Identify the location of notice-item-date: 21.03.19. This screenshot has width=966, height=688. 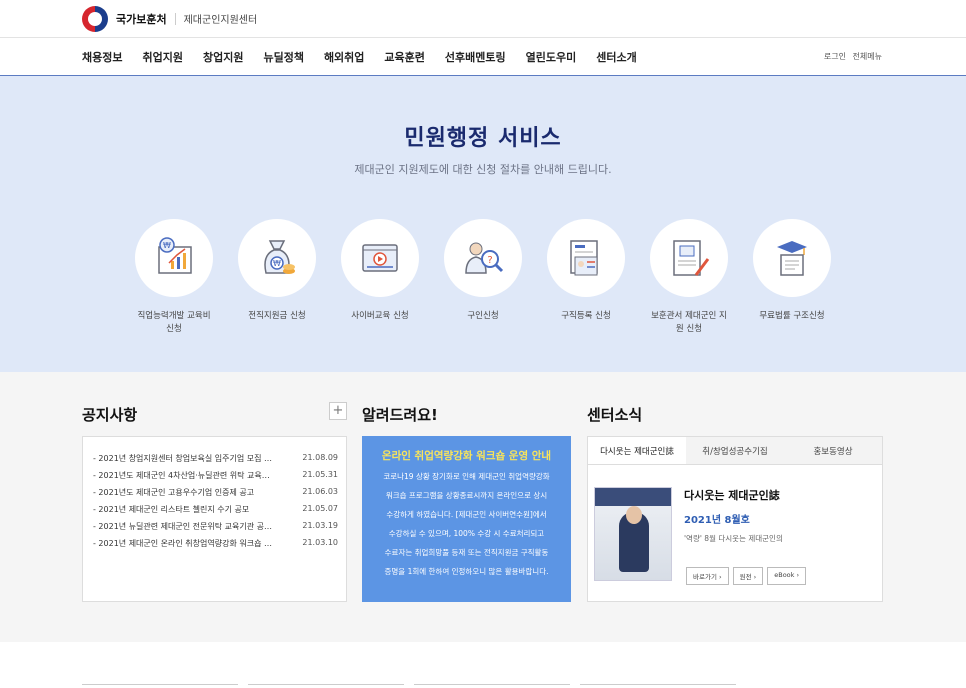
(320, 525).